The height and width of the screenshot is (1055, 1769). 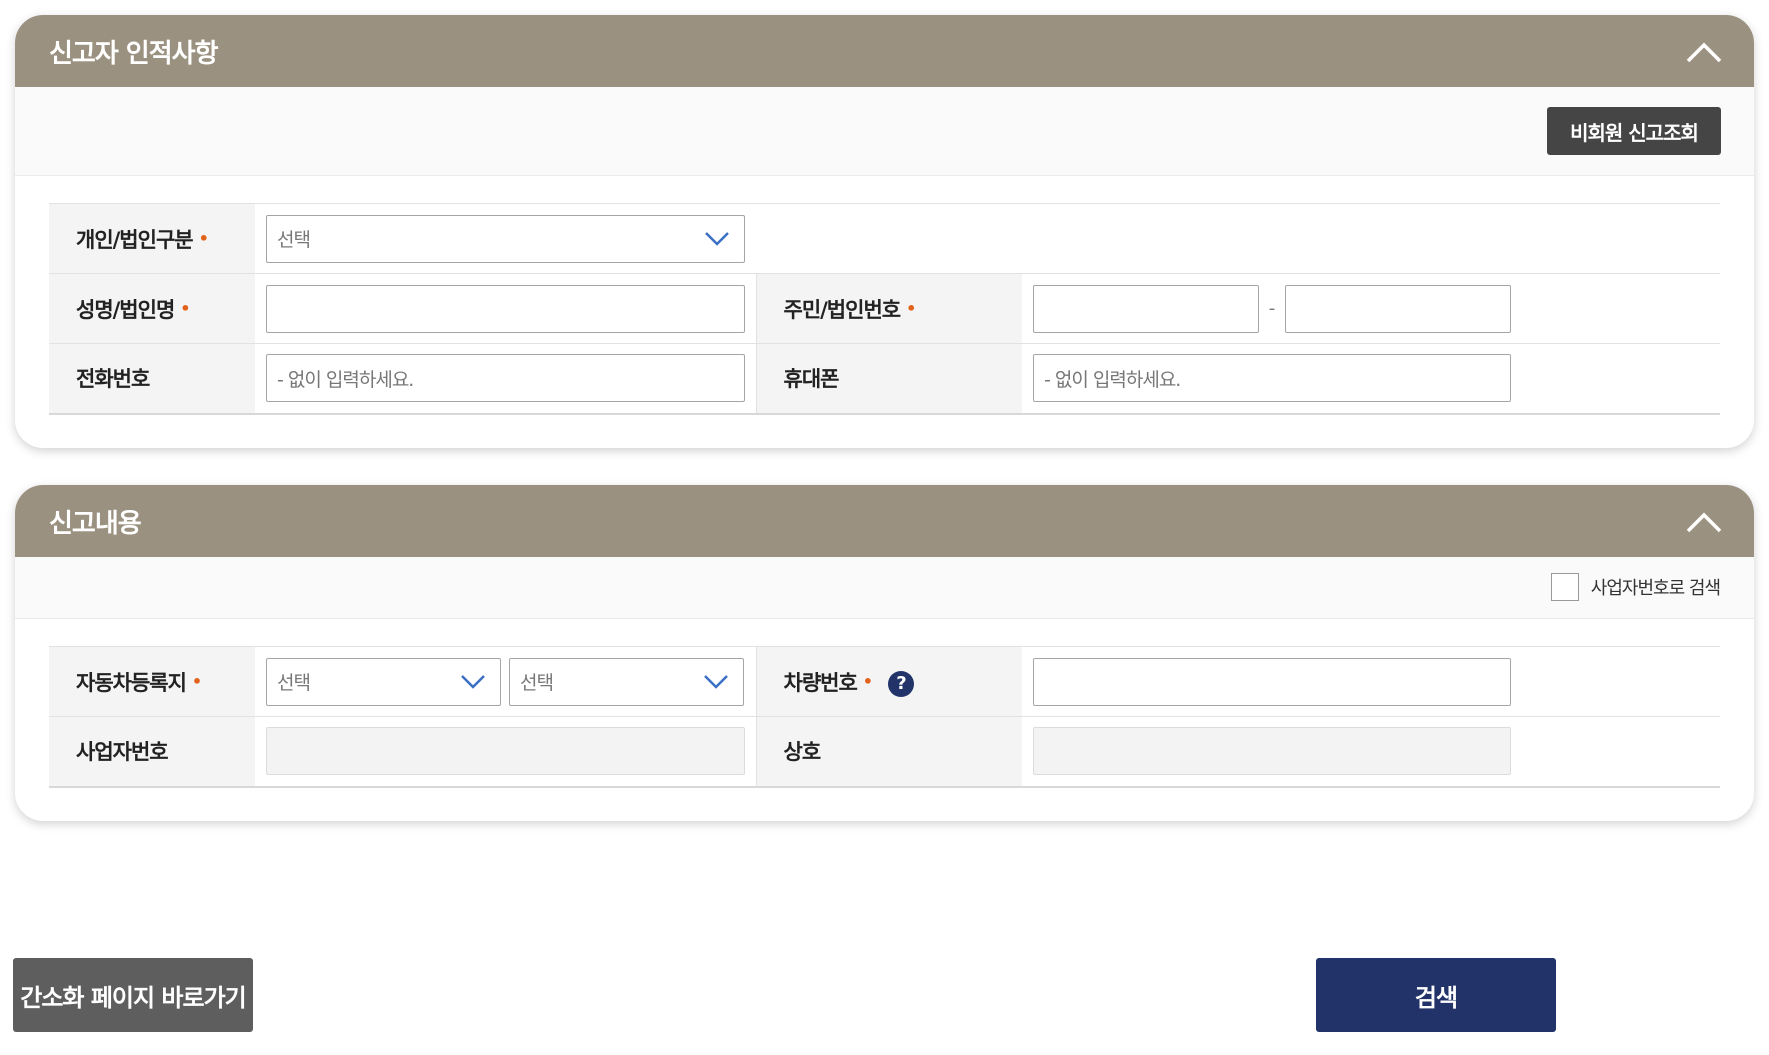 What do you see at coordinates (131, 682) in the screenshot?
I see `region-label: 자동차등록지` at bounding box center [131, 682].